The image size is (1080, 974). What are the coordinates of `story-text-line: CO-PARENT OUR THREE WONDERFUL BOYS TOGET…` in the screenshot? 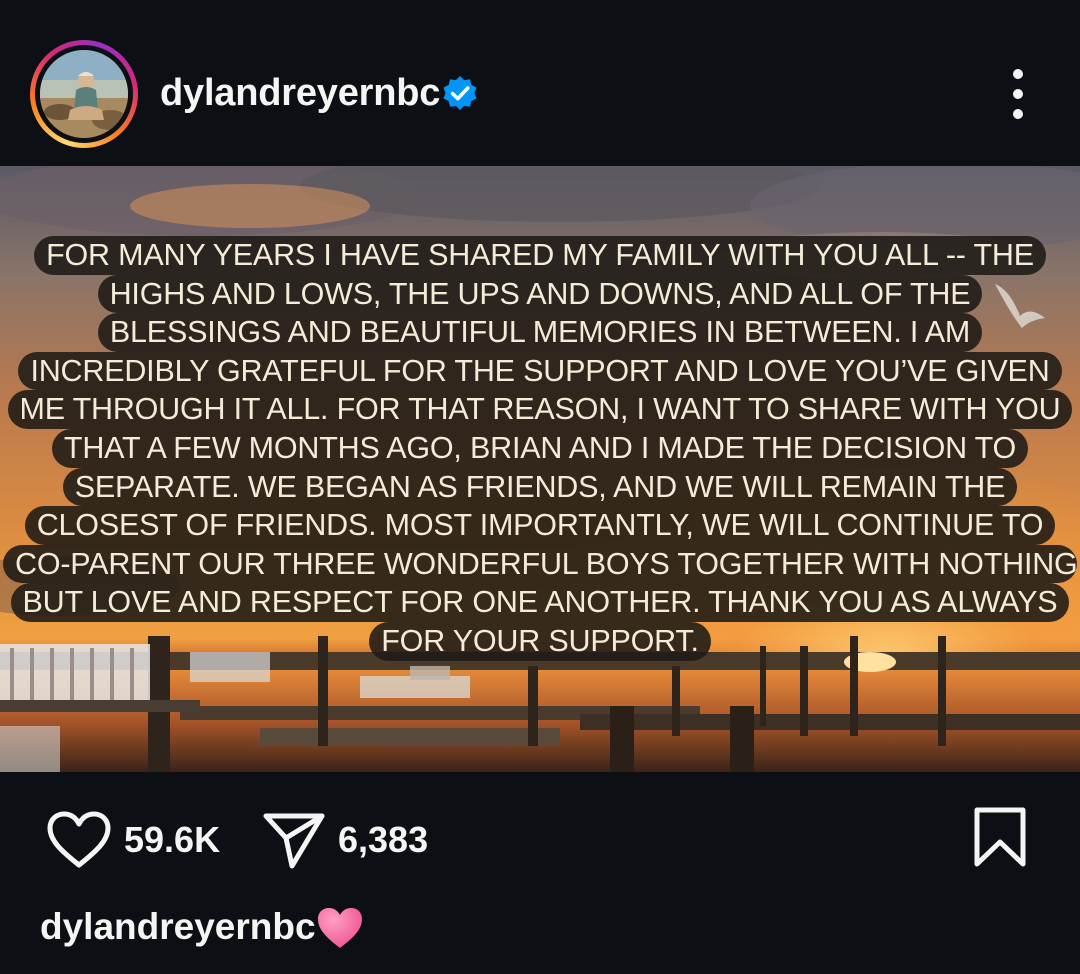 It's located at (540, 564).